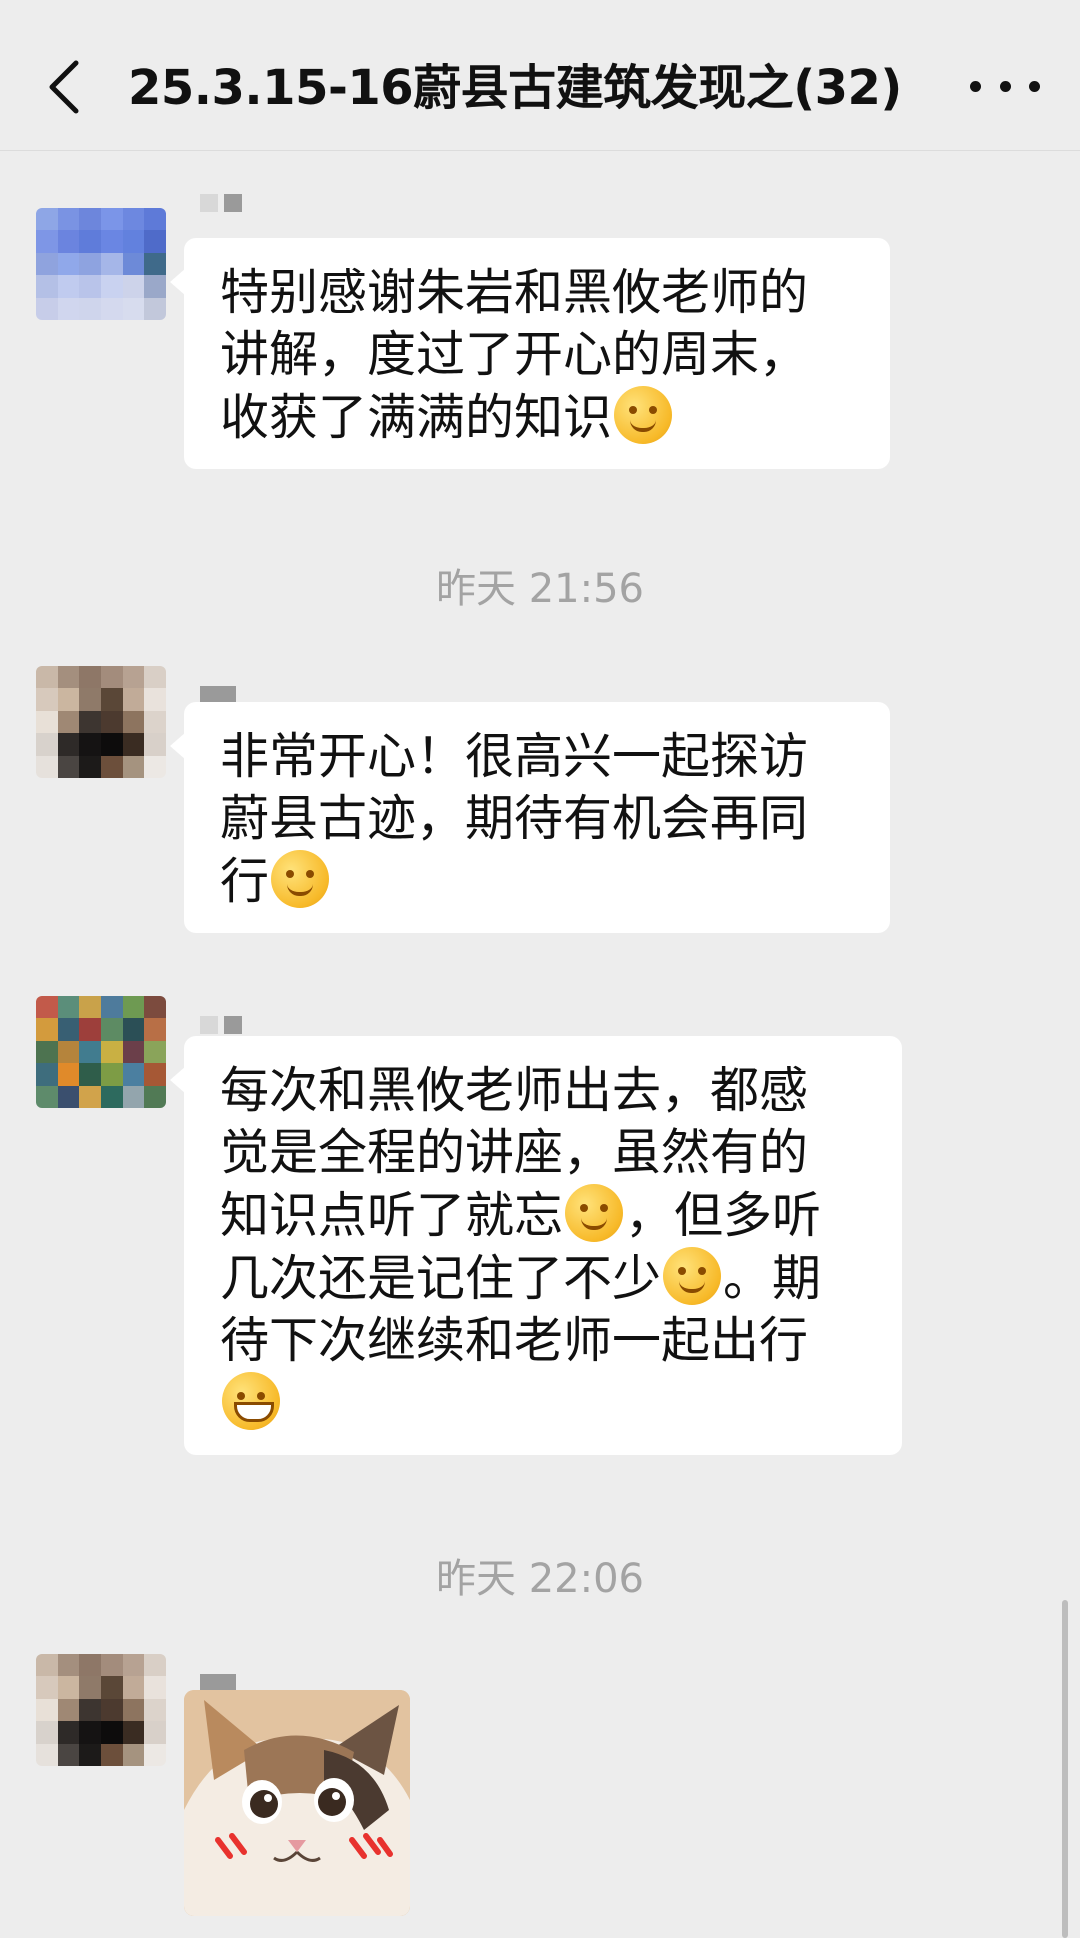 The height and width of the screenshot is (1938, 1080). What do you see at coordinates (643, 415) in the screenshot?
I see `shy-emoji-icon` at bounding box center [643, 415].